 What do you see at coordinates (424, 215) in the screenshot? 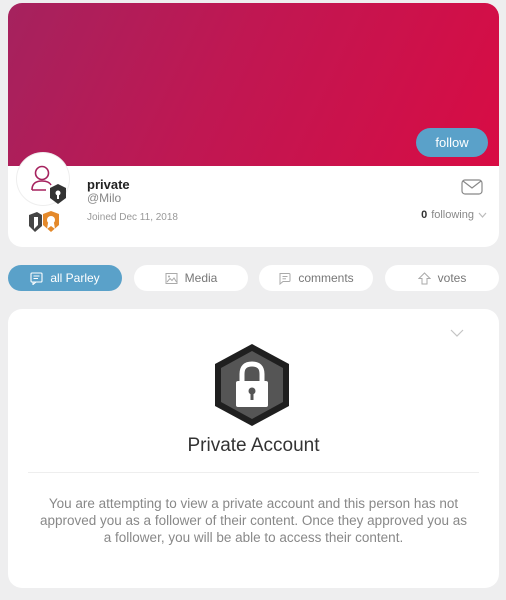
I see `following-count: 0` at bounding box center [424, 215].